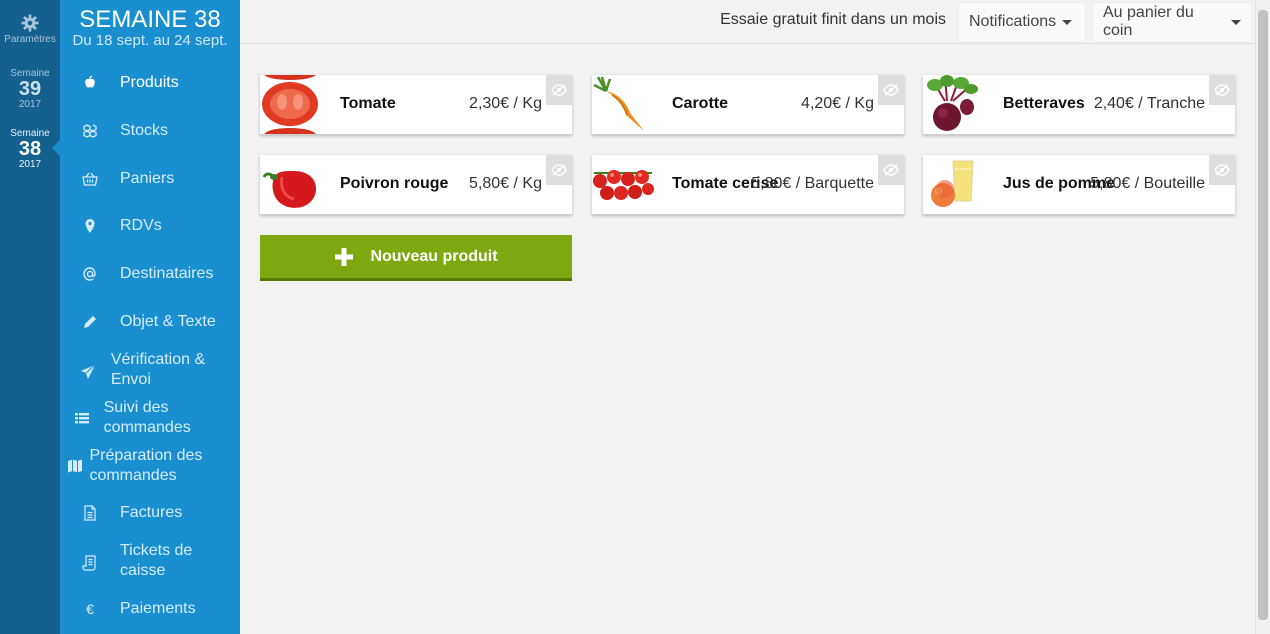 This screenshot has height=634, width=1270. I want to click on sidebar-item-verification-envoi: Vérification & Envoi, so click(150, 370).